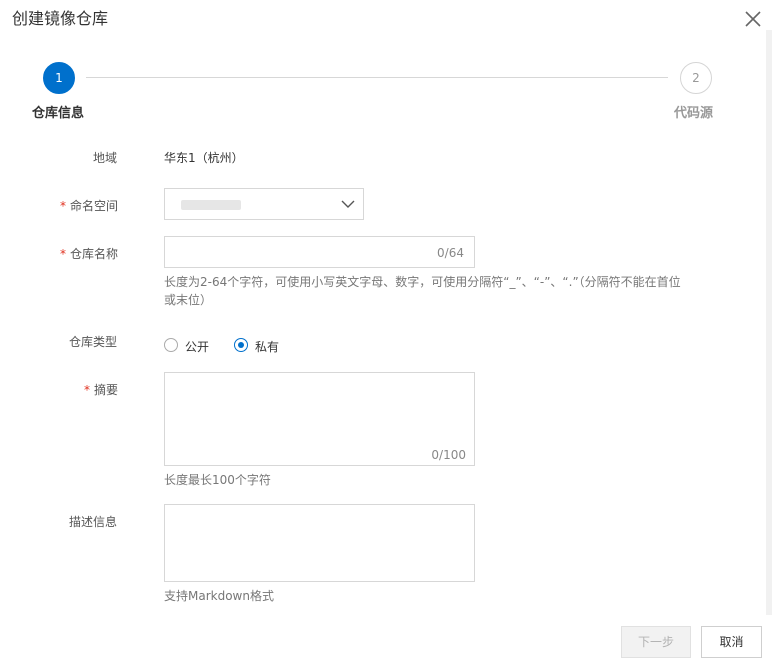  I want to click on description-help: 支持Markdown格式, so click(219, 596).